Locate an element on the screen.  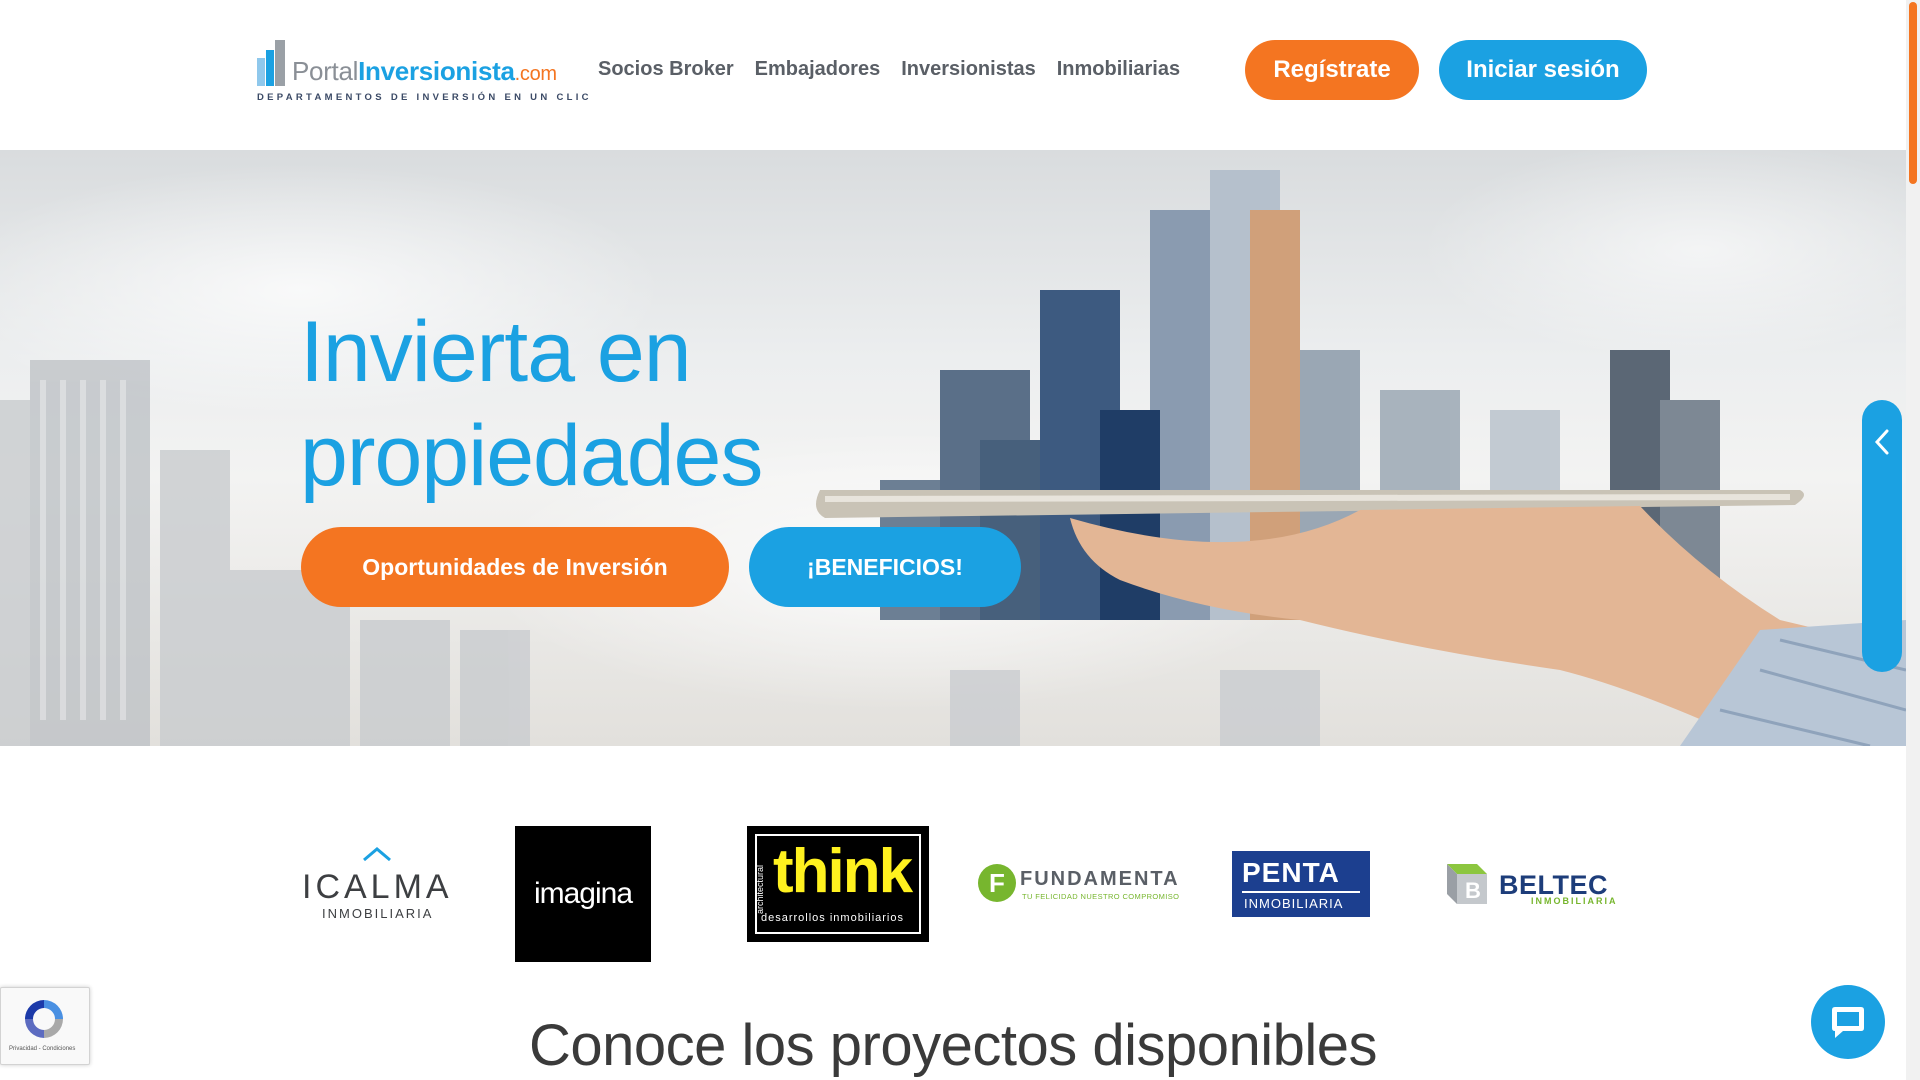
nav-socios-broker: Socios Broker is located at coordinates (666, 69).